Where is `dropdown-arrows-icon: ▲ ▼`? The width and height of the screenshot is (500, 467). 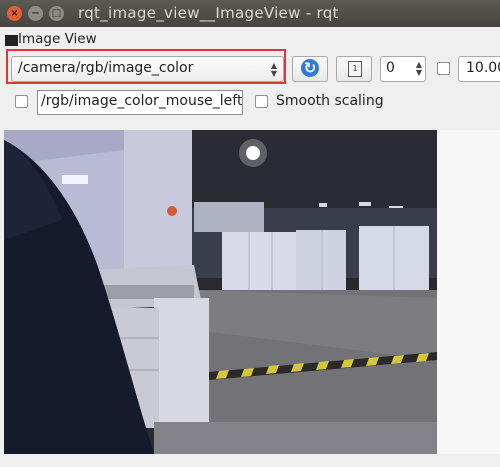 dropdown-arrows-icon: ▲ ▼ is located at coordinates (273, 69).